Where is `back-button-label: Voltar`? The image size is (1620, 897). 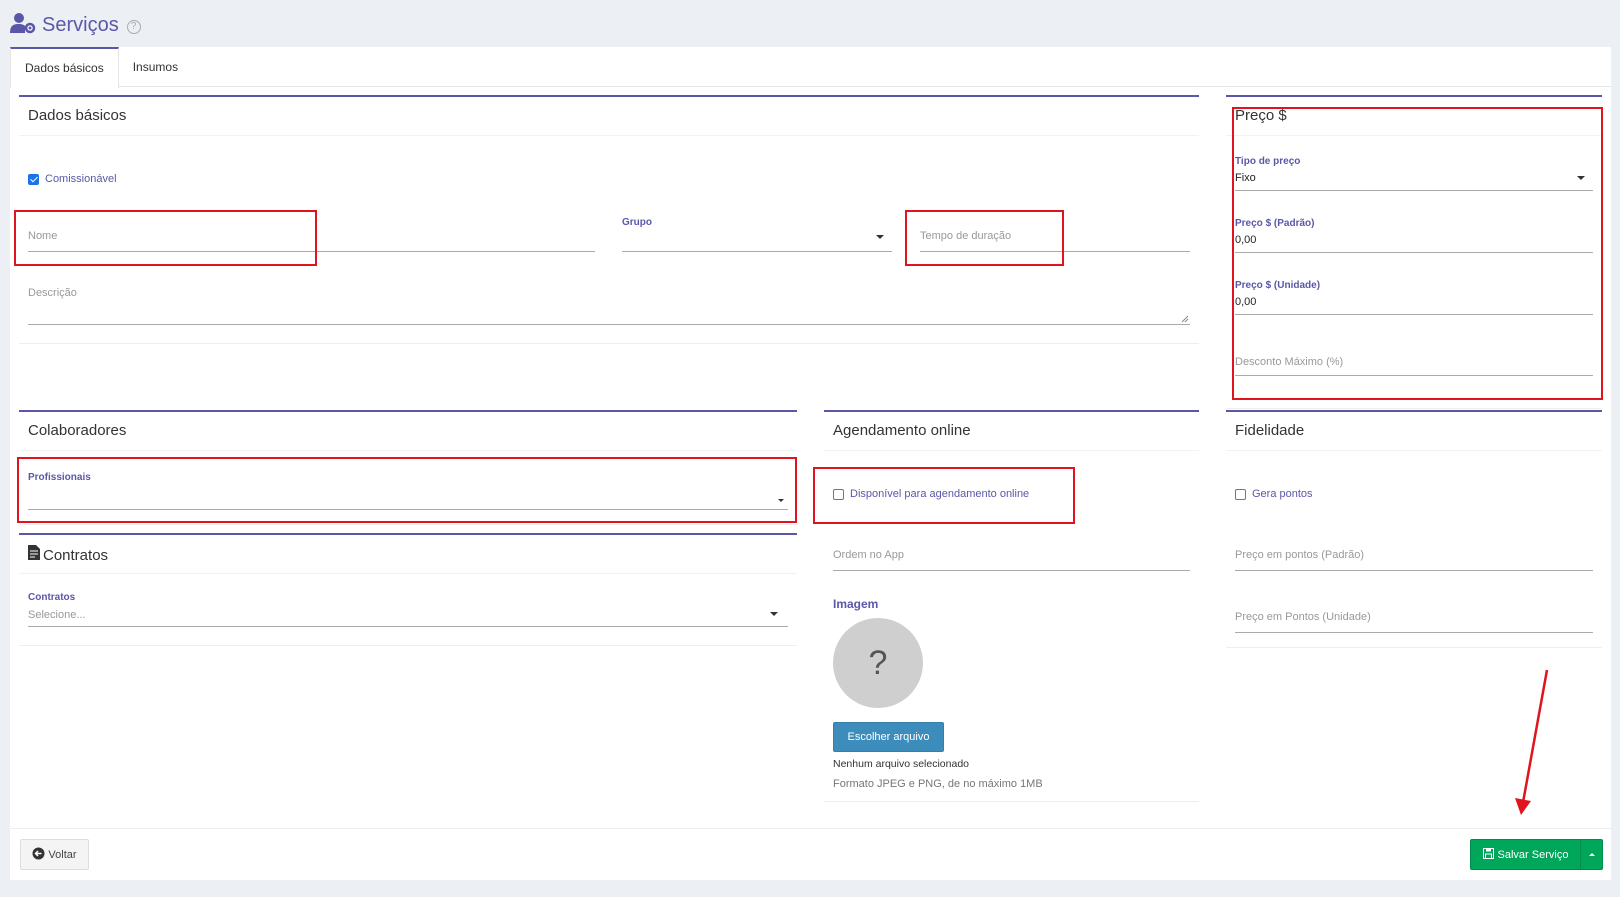
back-button-label: Voltar is located at coordinates (62, 854).